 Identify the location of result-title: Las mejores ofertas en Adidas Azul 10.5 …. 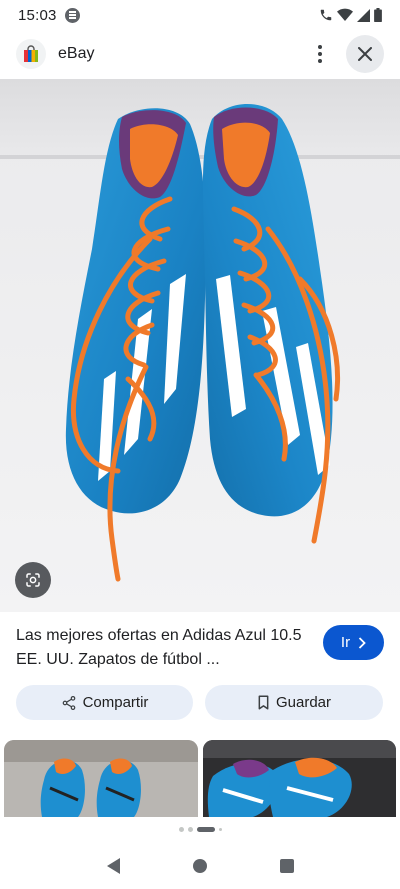
(161, 648).